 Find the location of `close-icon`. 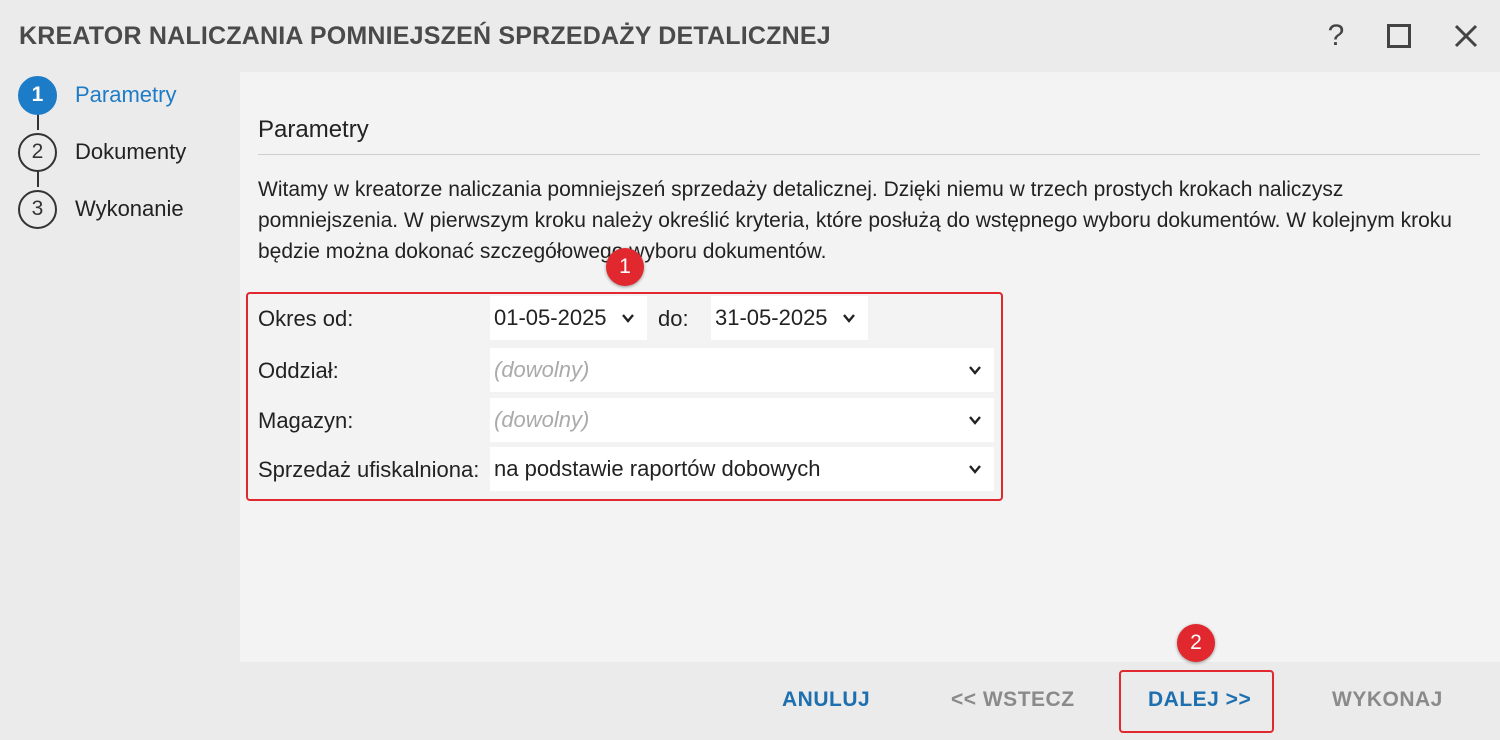

close-icon is located at coordinates (1466, 36).